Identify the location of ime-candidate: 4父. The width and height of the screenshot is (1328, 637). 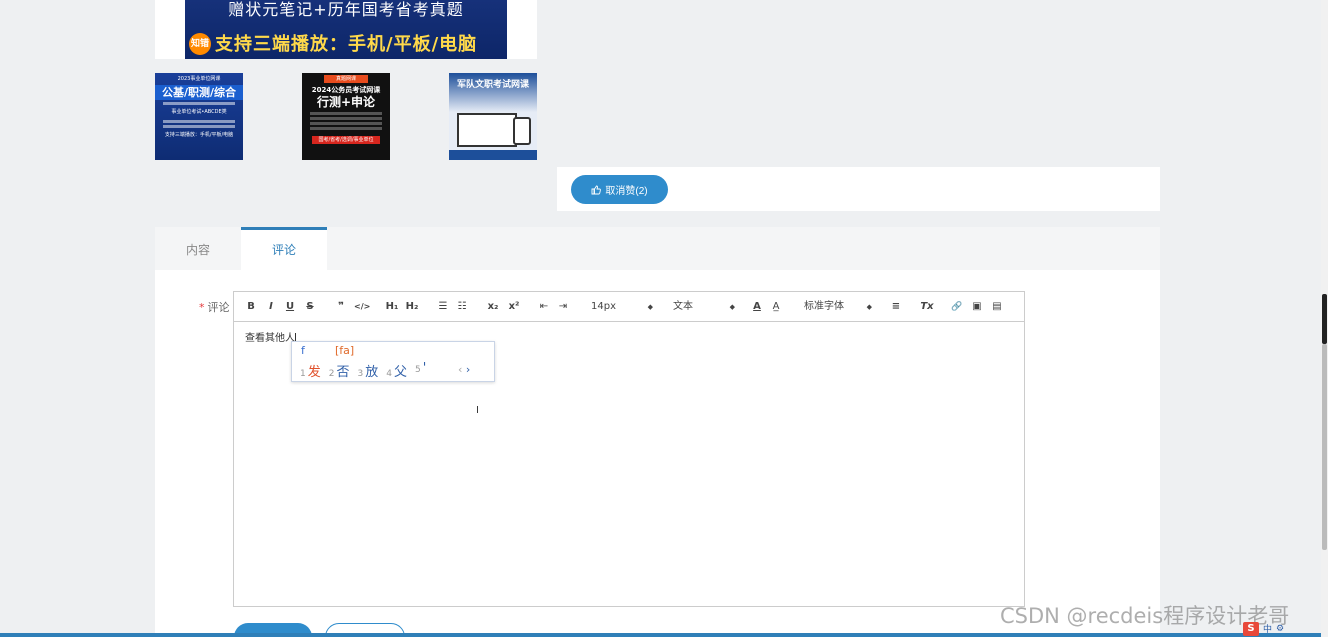
(396, 370).